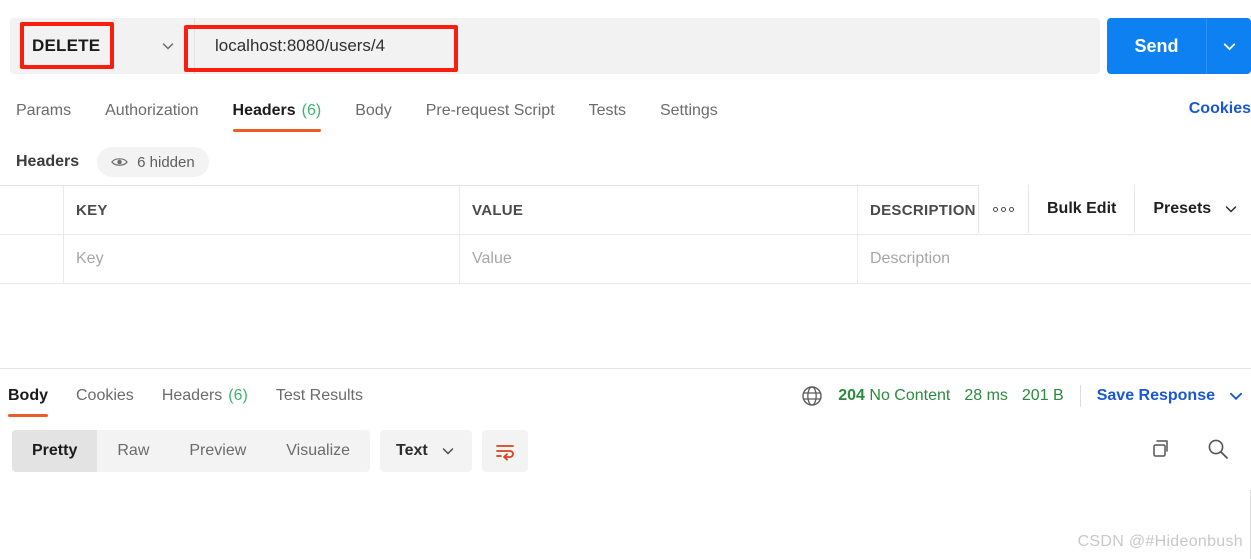 Image resolution: width=1251 pixels, height=559 pixels. Describe the element at coordinates (659, 210) in the screenshot. I see `table-header-value-cell: VALUE` at that location.